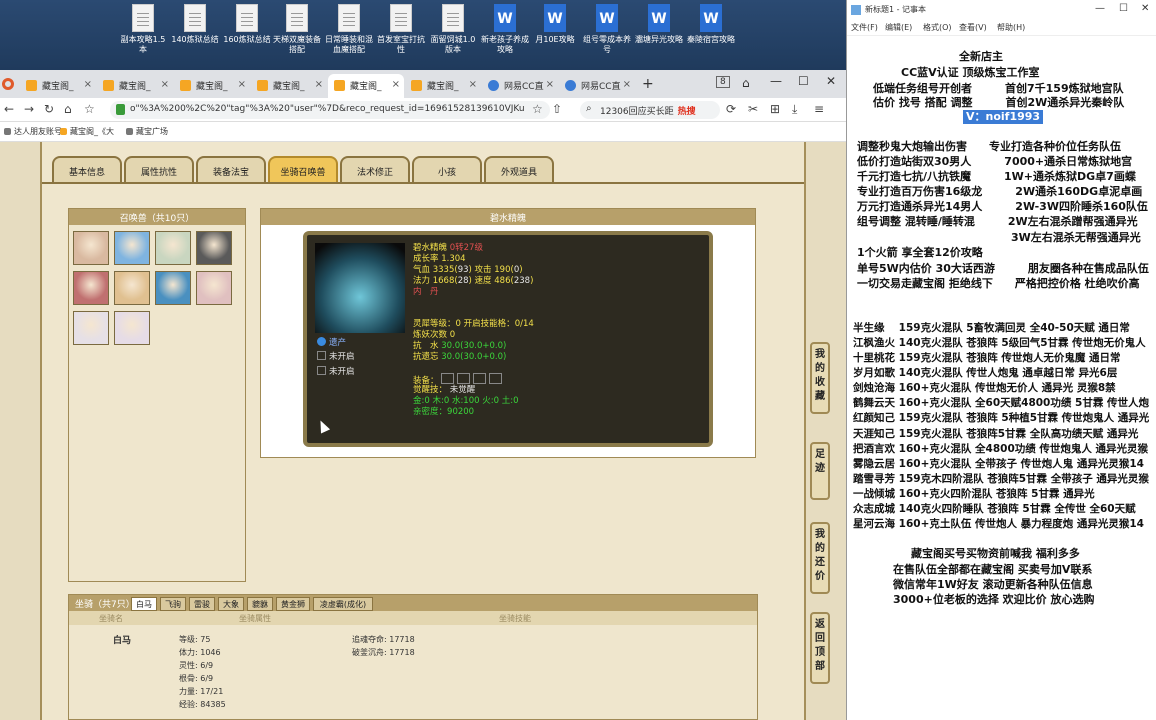  I want to click on game-tab: 法术修正, so click(375, 169).